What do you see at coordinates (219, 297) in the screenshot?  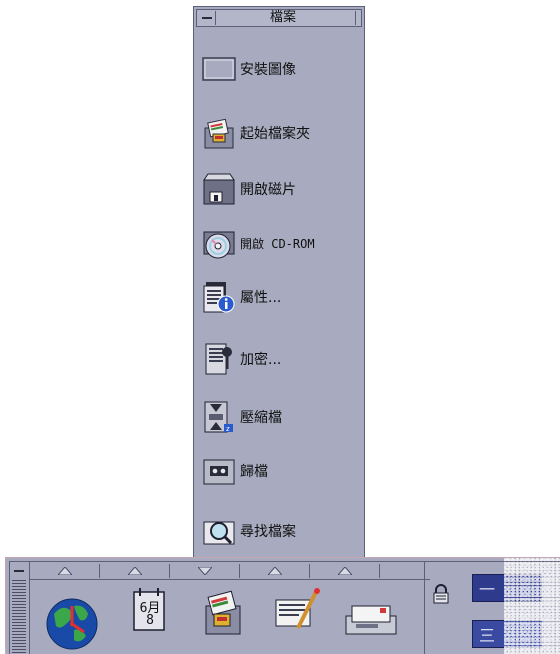 I see `properties-icon` at bounding box center [219, 297].